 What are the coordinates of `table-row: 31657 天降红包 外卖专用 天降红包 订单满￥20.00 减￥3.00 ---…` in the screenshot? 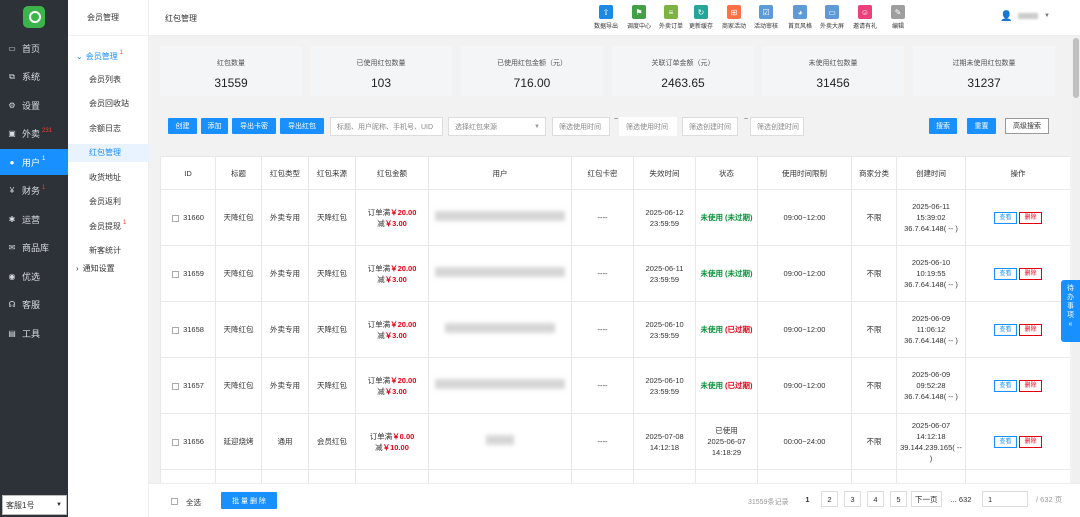 It's located at (615, 385).